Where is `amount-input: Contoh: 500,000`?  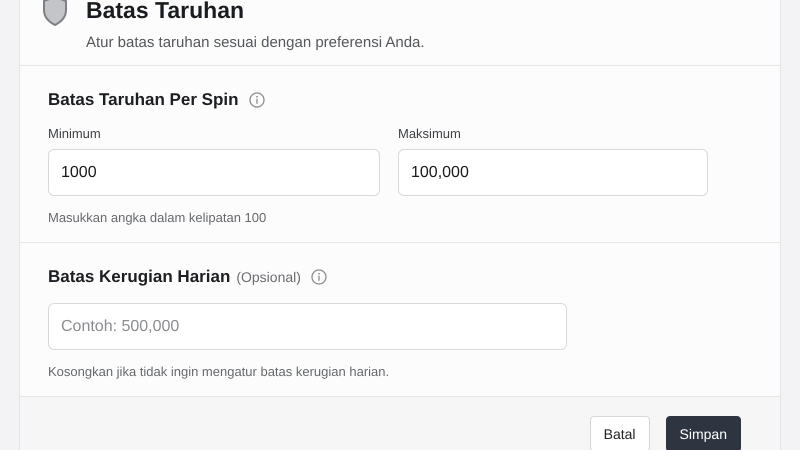 amount-input: Contoh: 500,000 is located at coordinates (307, 326).